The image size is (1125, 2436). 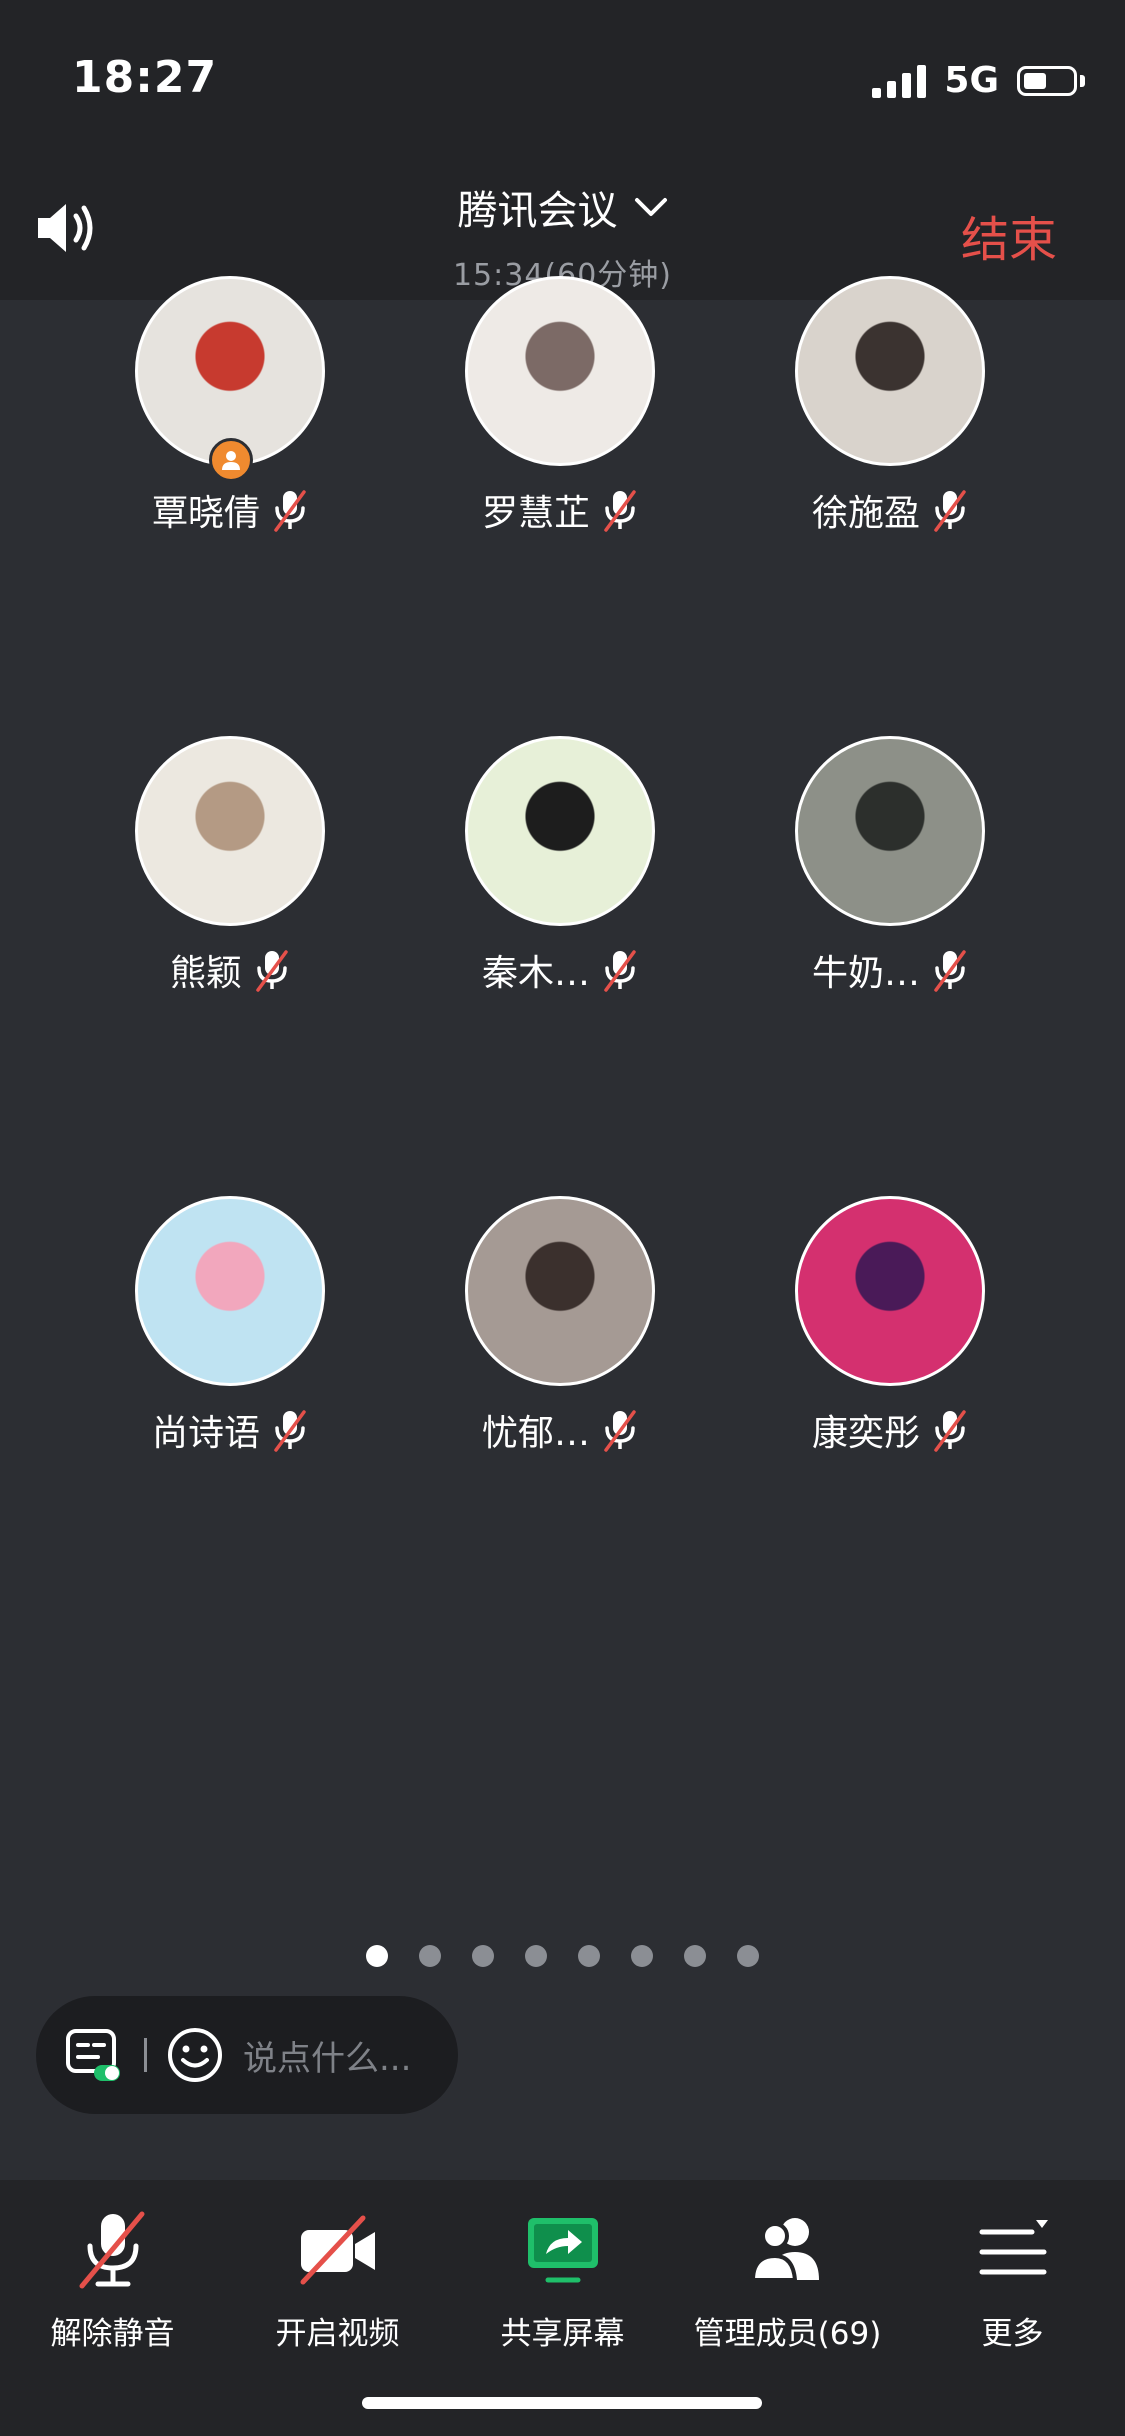 I want to click on participant-tile: 徐施盈, so click(x=891, y=406).